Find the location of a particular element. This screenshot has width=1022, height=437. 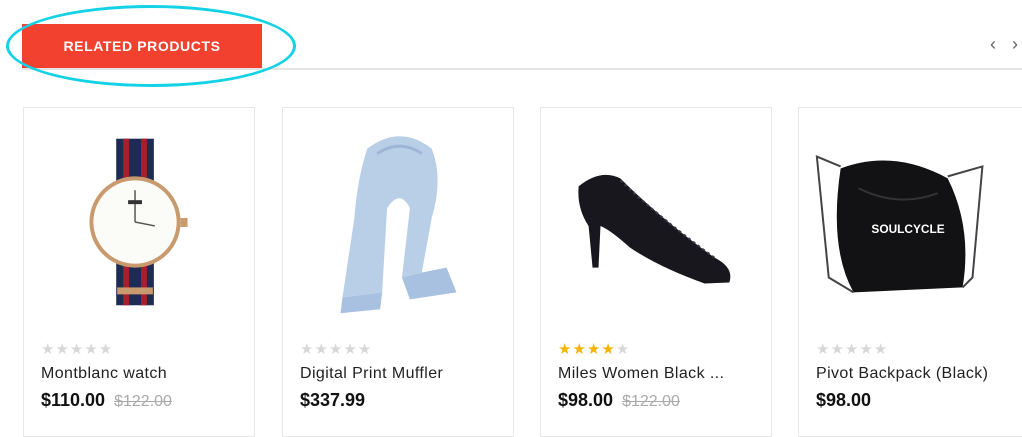

product-prices: $110.00 $122.00 is located at coordinates (106, 400).